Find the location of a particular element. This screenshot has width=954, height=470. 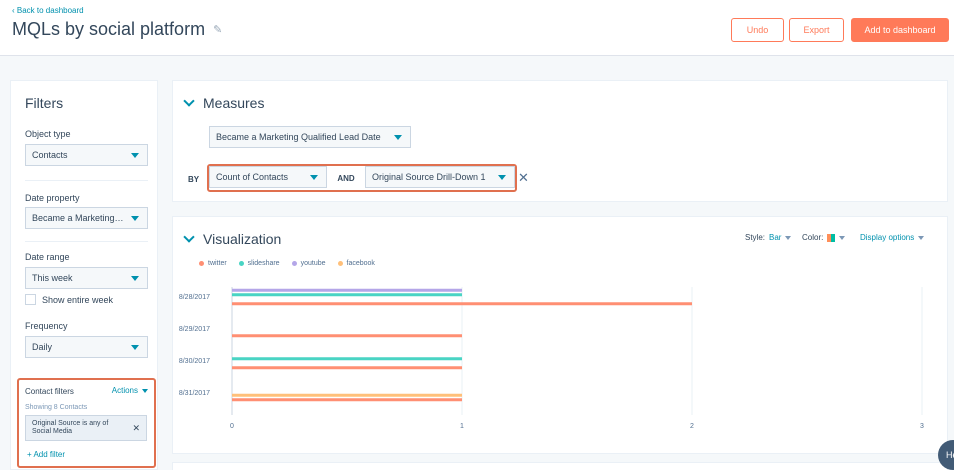

count-select: Count of Contacts is located at coordinates (268, 177).